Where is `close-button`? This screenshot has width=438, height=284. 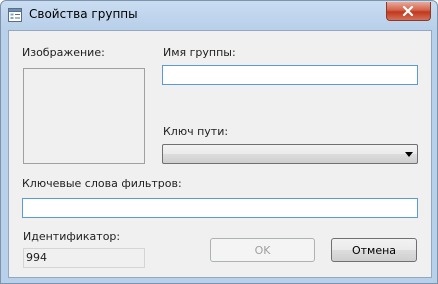 close-button is located at coordinates (408, 11).